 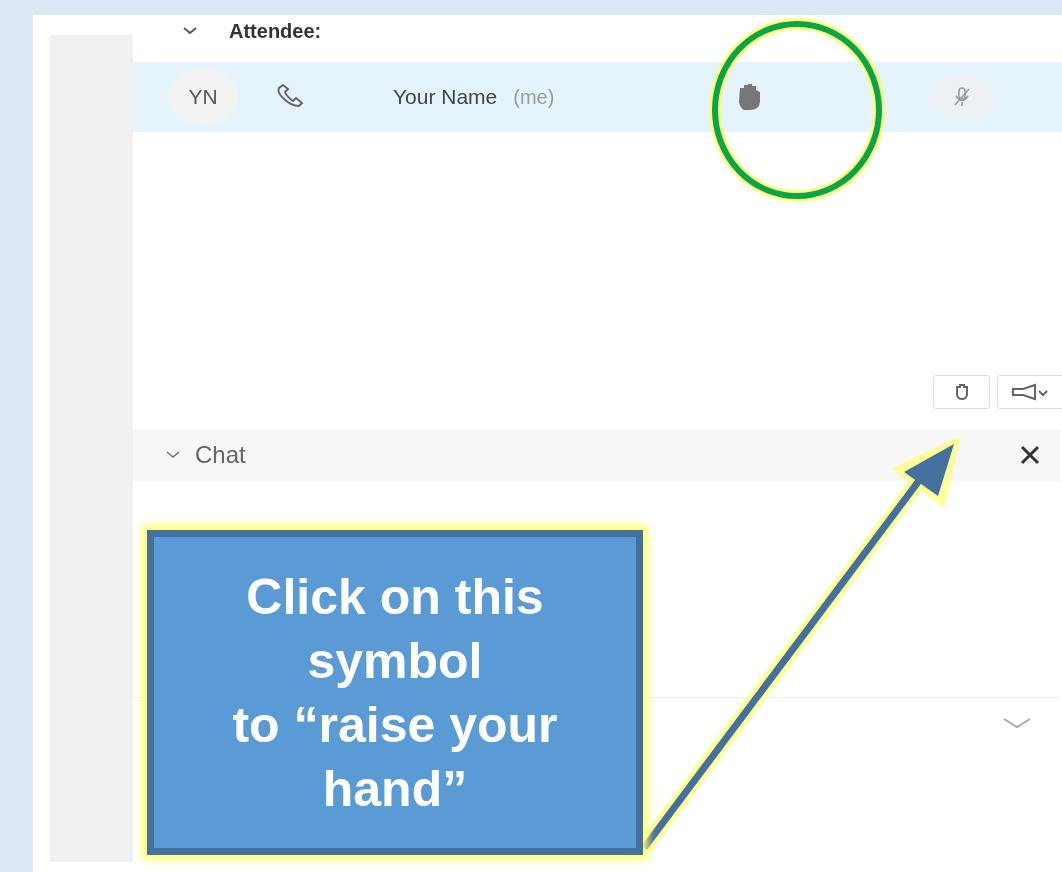 I want to click on participant-suffix: (me), so click(x=534, y=97).